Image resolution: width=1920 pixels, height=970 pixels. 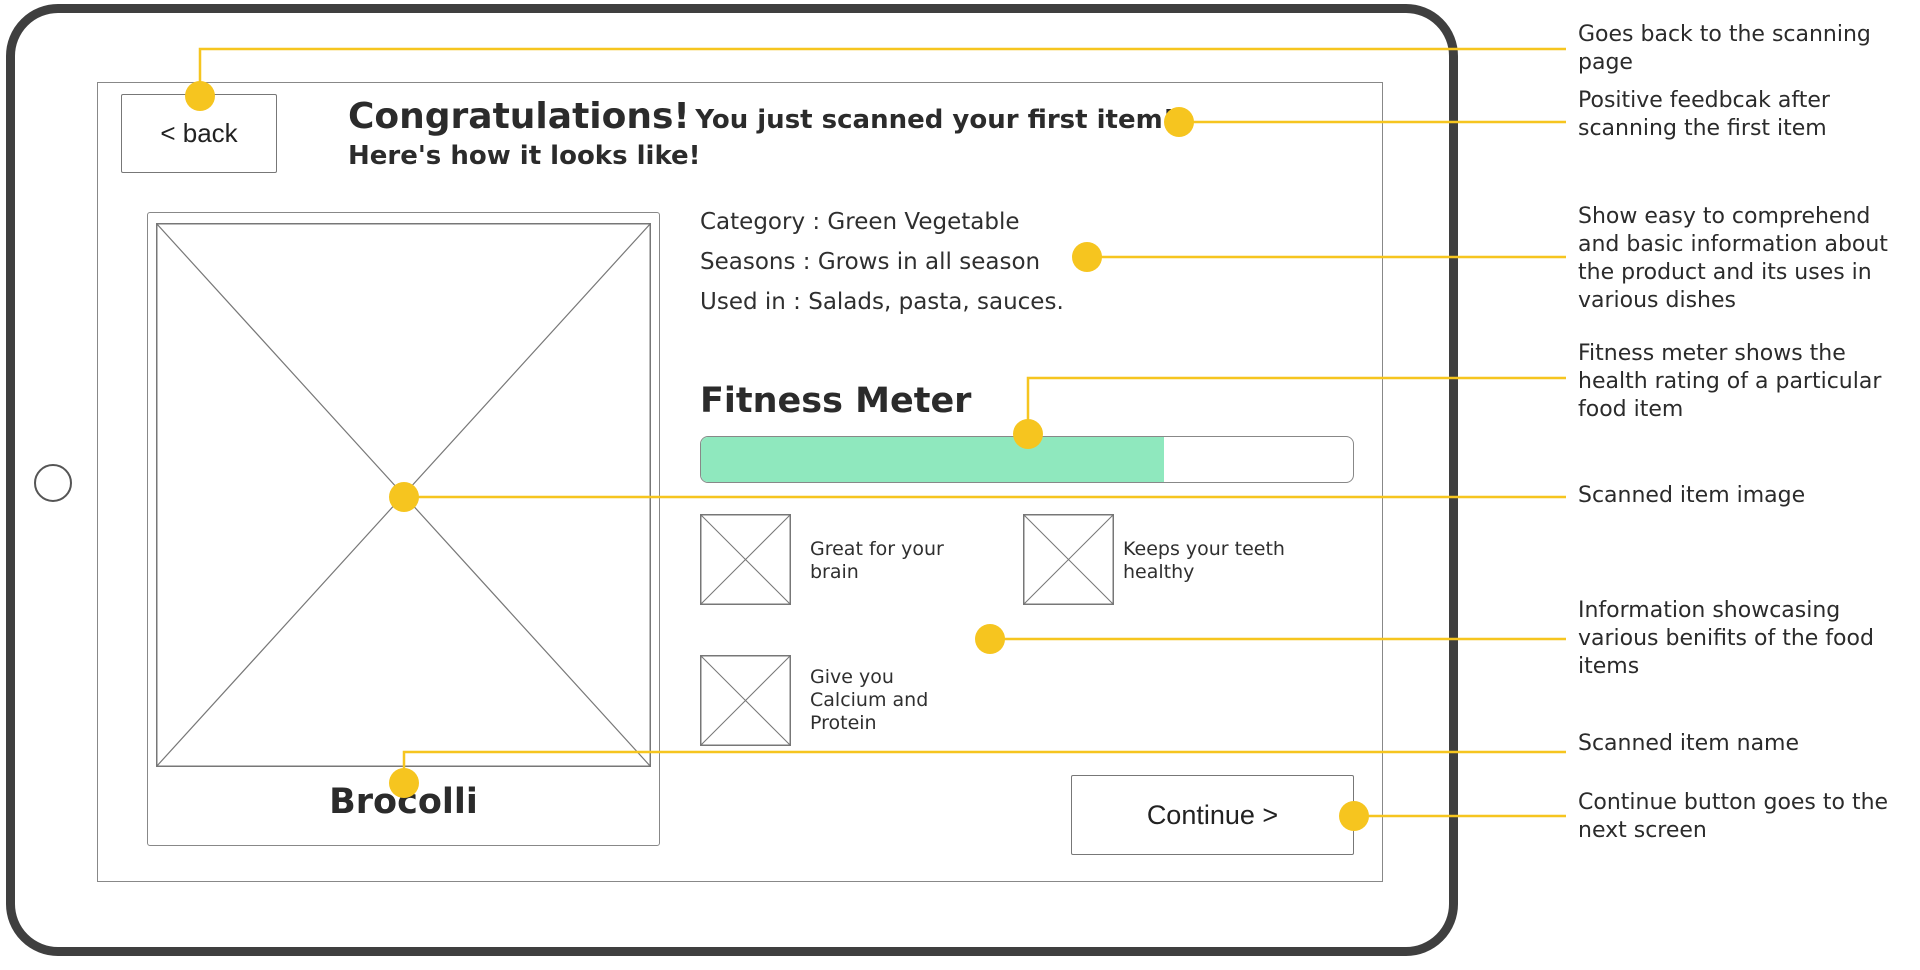 I want to click on continue-button: Continue >, so click(x=1212, y=815).